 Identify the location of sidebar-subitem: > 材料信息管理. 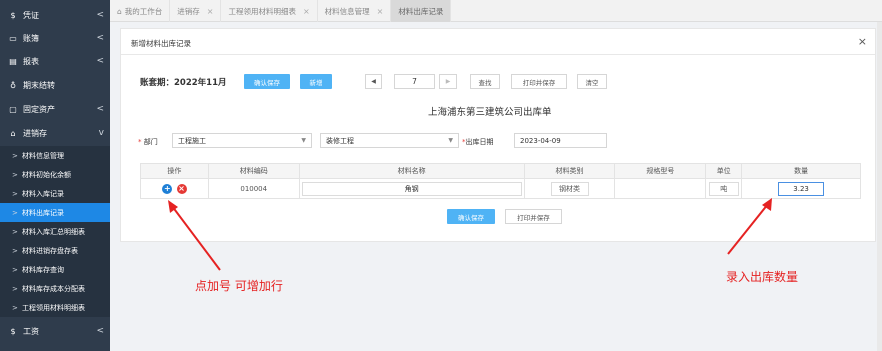
(55, 155).